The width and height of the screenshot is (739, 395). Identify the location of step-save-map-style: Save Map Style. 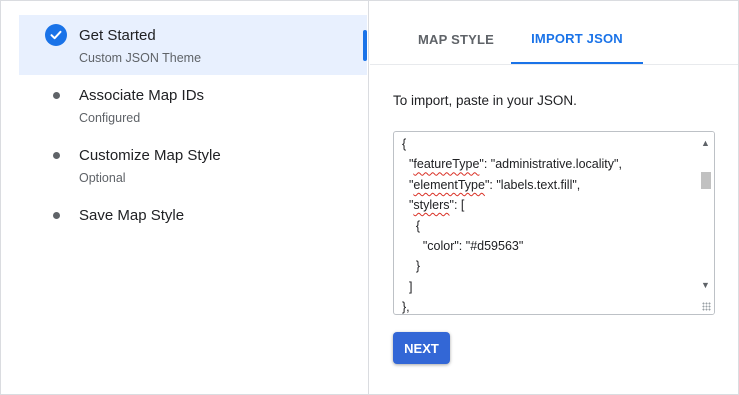
(193, 225).